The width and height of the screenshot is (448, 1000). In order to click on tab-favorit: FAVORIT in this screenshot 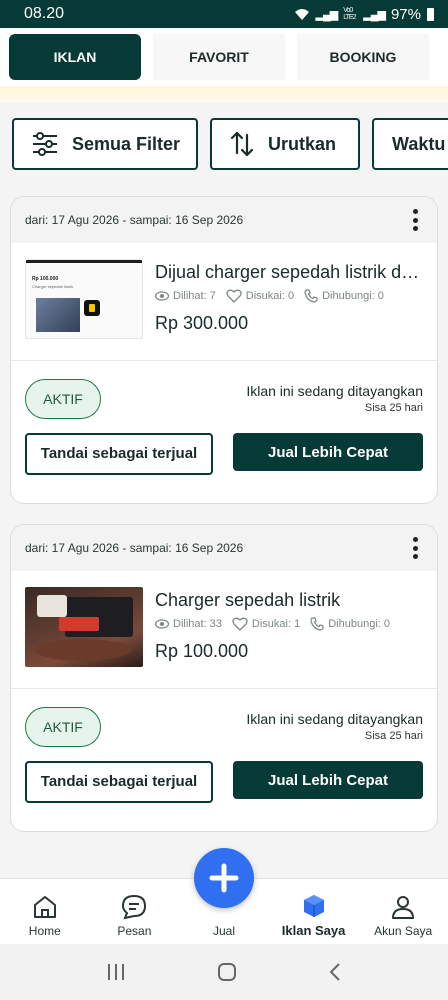, I will do `click(219, 57)`.